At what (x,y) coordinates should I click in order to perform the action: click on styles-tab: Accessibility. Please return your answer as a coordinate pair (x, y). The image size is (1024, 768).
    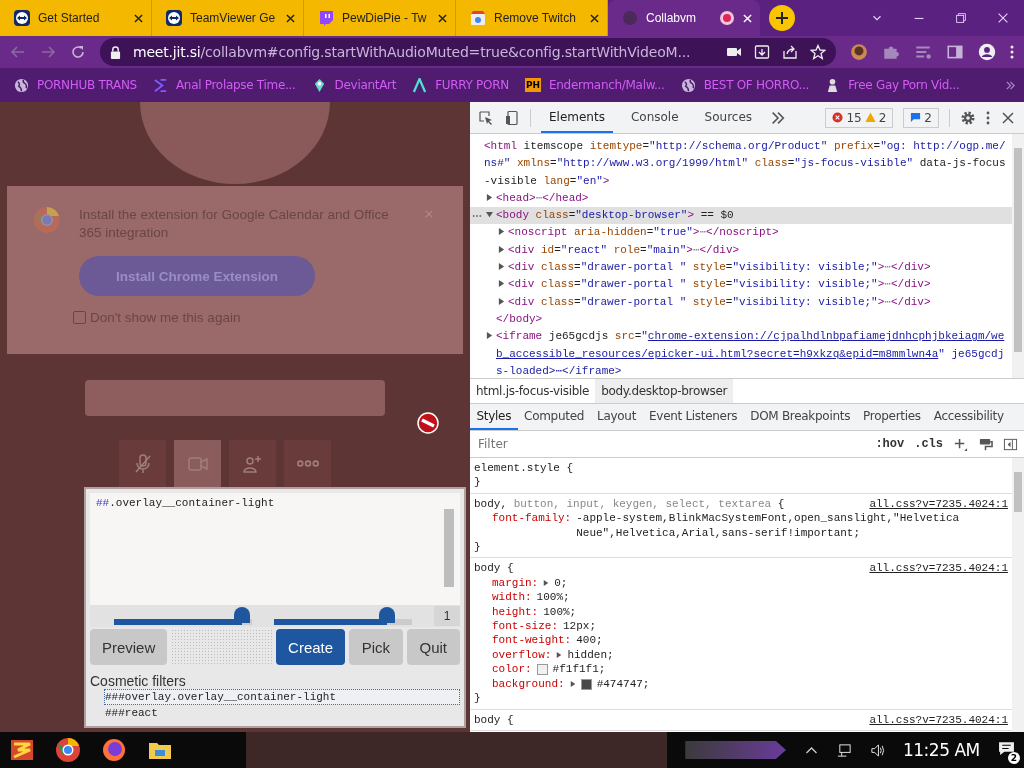
    Looking at the image, I should click on (969, 417).